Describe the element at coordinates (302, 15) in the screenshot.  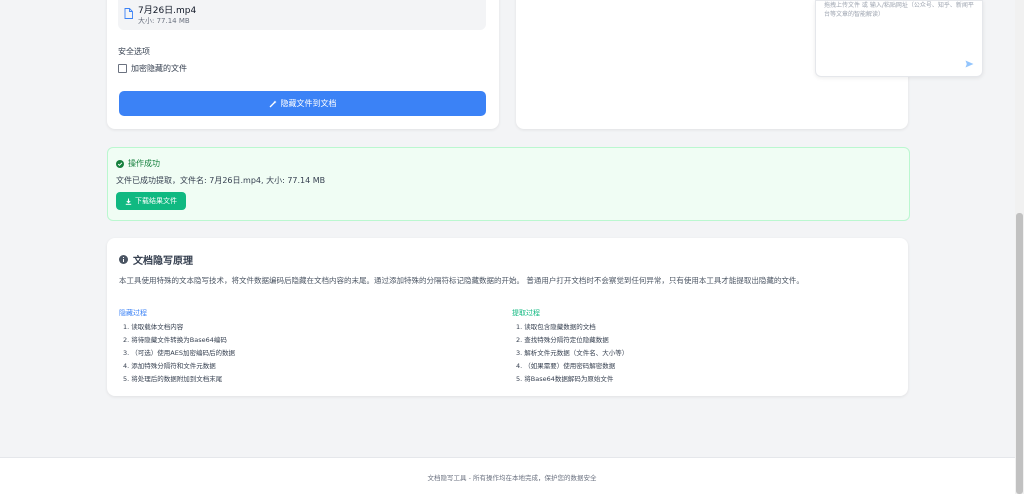
I see `selected-file: 7月26日.mp4 大小: 77.14 MB` at that location.